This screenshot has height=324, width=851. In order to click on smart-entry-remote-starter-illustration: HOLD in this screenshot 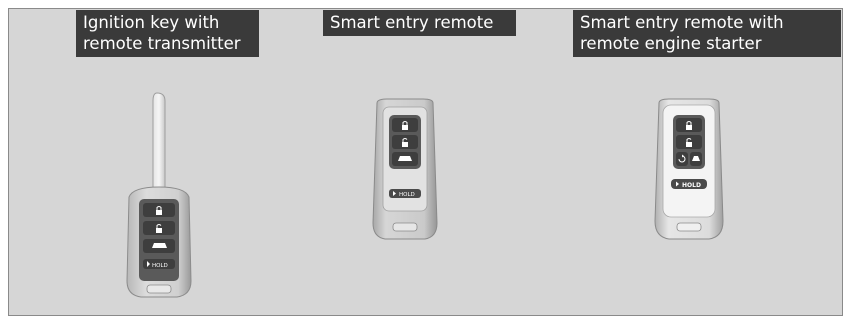, I will do `click(689, 169)`.